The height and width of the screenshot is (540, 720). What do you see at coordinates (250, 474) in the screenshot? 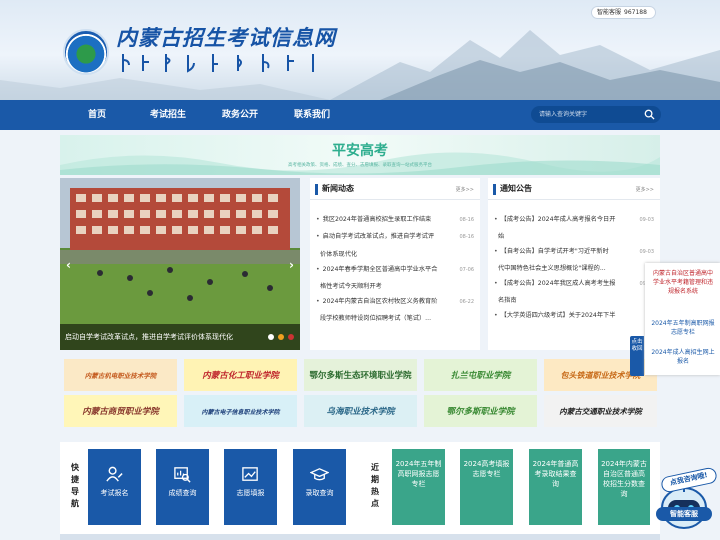
I see `trend-chart-icon` at bounding box center [250, 474].